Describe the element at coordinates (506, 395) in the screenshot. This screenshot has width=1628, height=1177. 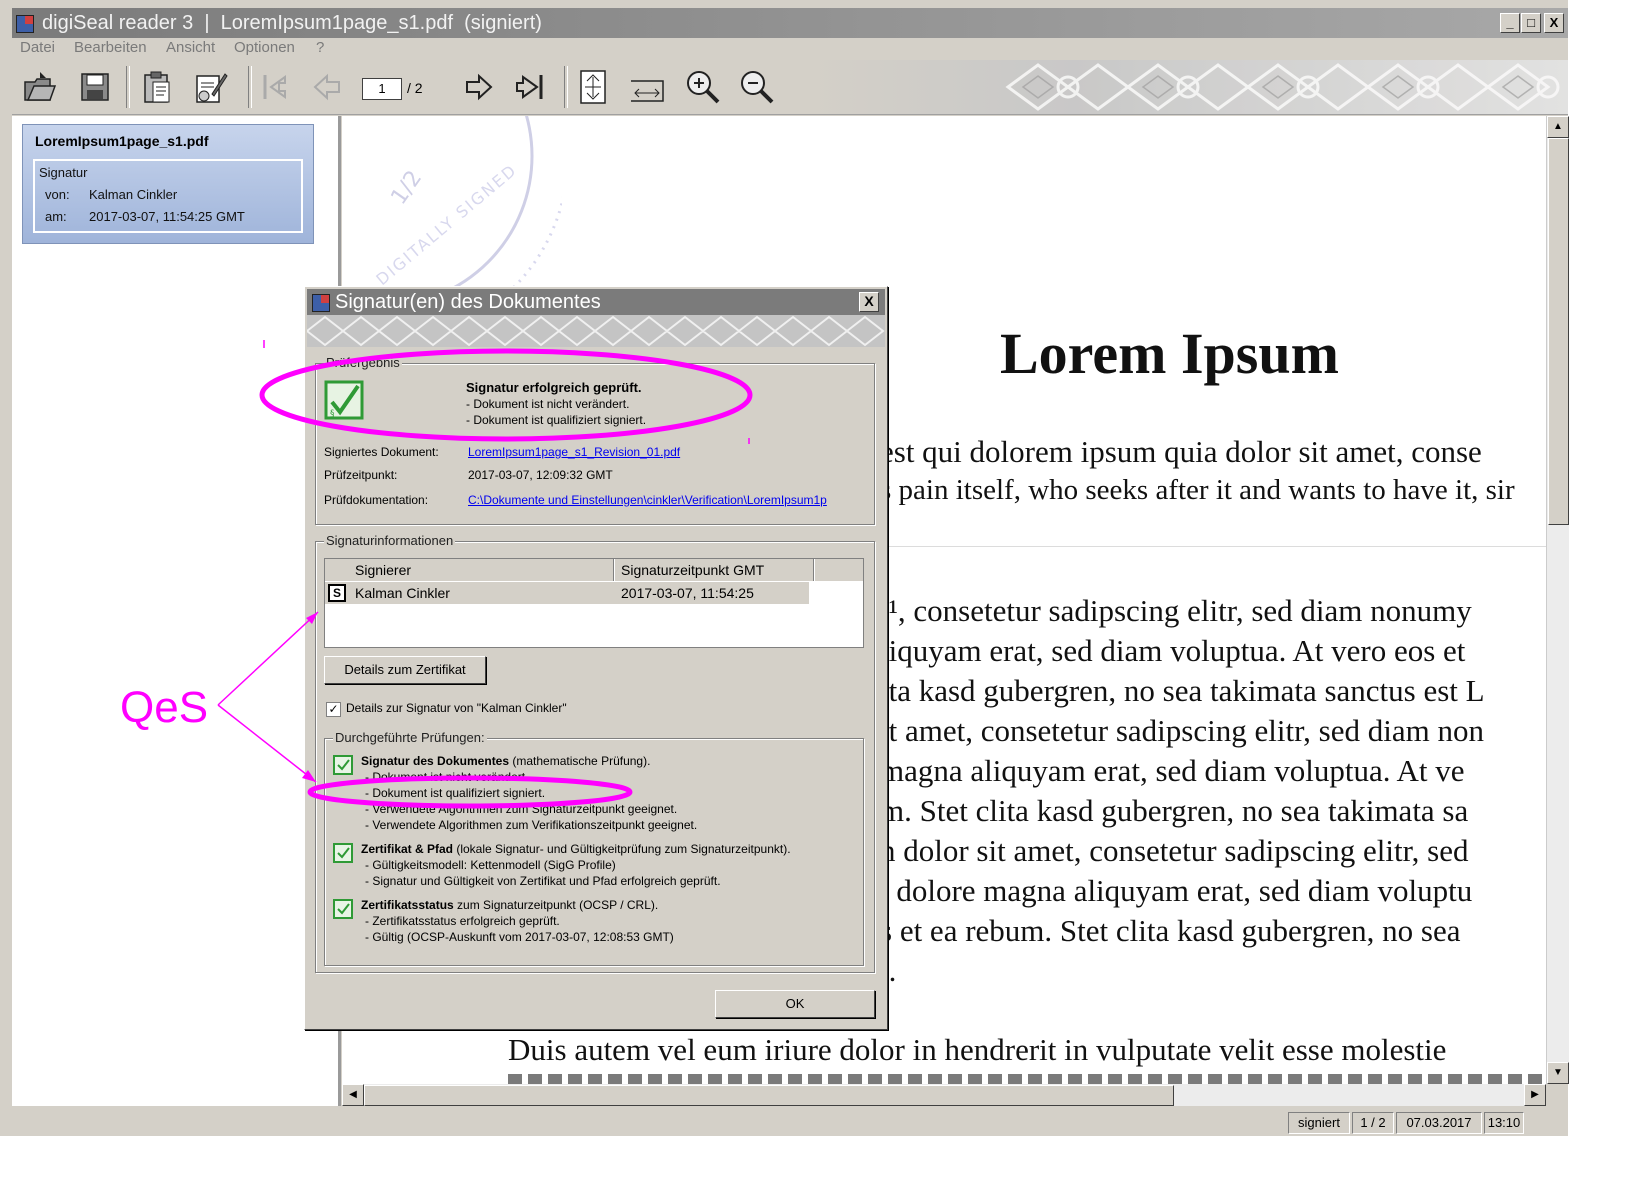
I see `annotation-ellipse-result` at that location.